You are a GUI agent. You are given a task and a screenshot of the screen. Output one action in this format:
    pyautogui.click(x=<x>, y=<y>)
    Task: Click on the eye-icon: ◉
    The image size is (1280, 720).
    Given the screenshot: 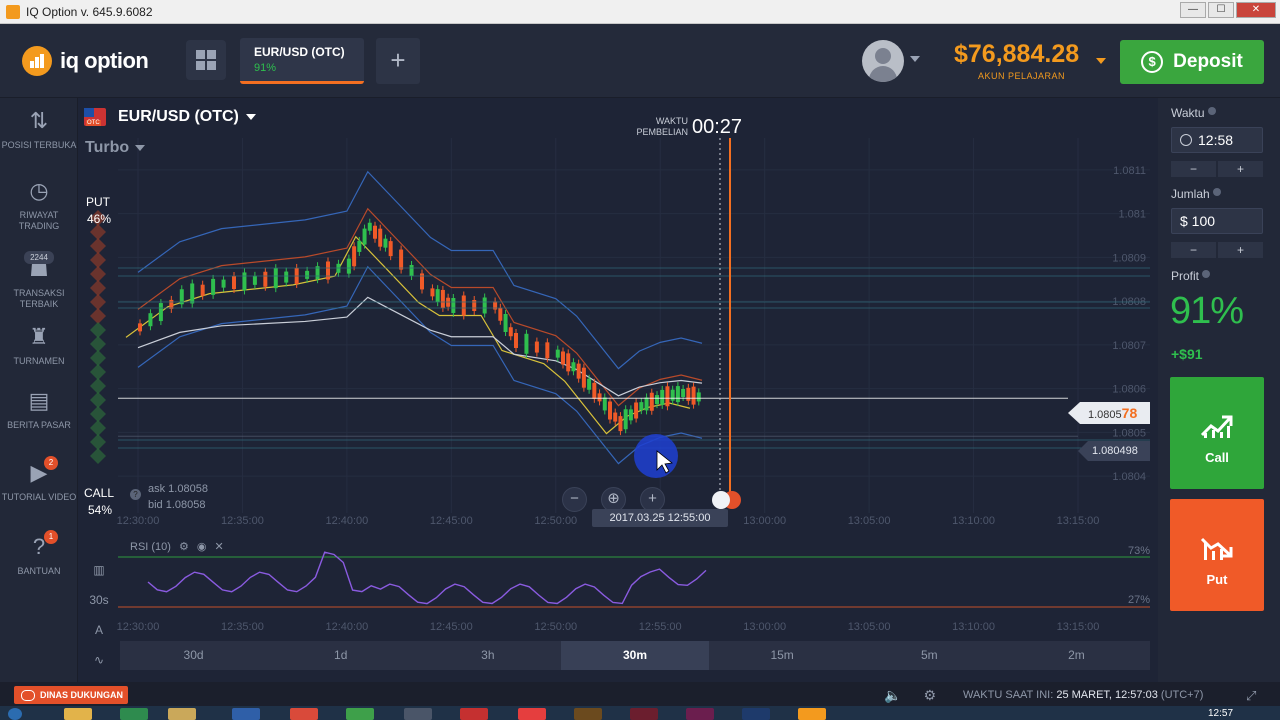 What is the action you would take?
    pyautogui.click(x=202, y=546)
    